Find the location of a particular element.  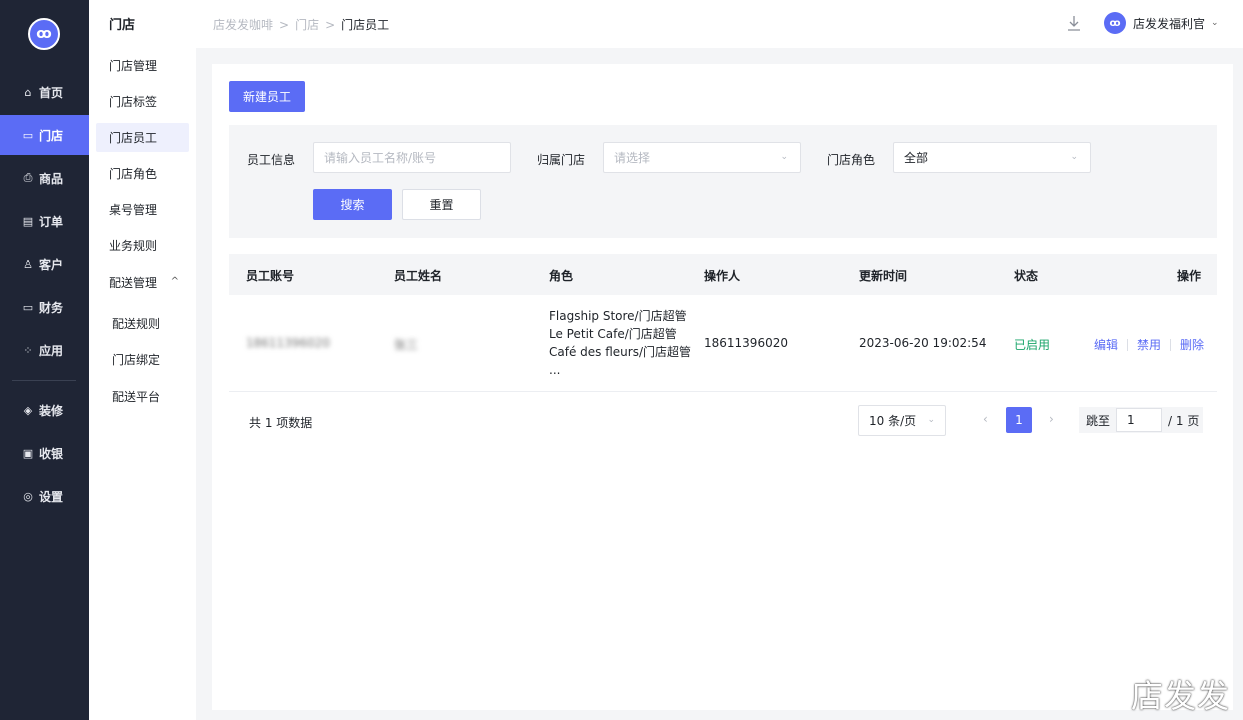

store-role-value: 全部 is located at coordinates (916, 158).